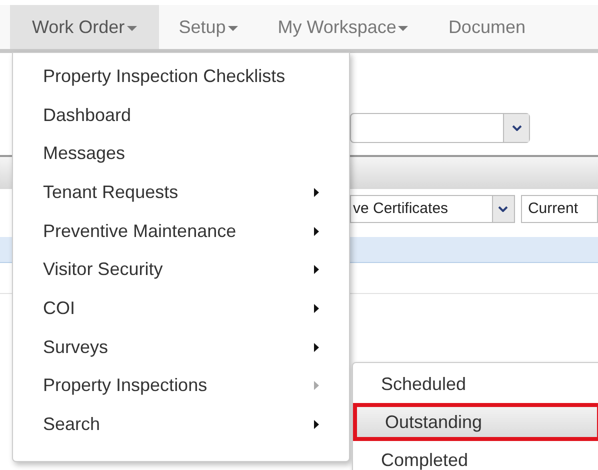 The image size is (598, 470). What do you see at coordinates (181, 386) in the screenshot?
I see `menu-item: Property Inspections` at bounding box center [181, 386].